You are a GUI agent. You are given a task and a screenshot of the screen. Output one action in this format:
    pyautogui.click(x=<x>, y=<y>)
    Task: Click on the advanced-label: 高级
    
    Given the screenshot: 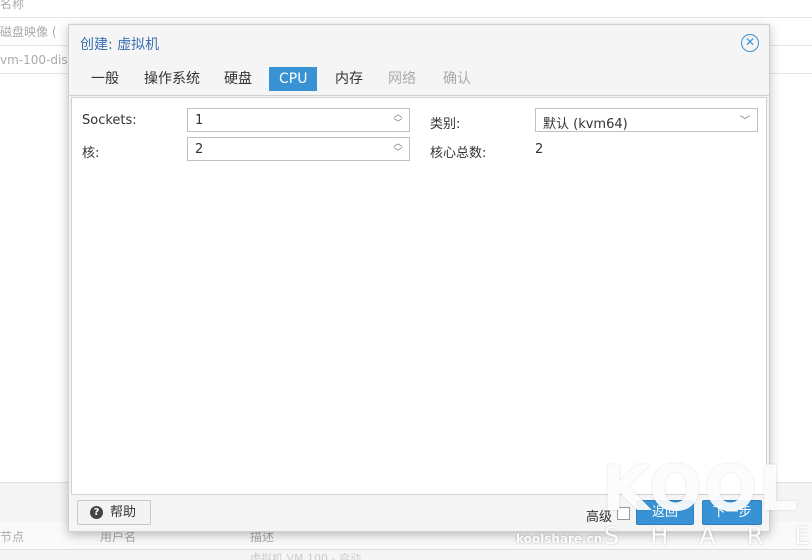 What is the action you would take?
    pyautogui.click(x=599, y=517)
    